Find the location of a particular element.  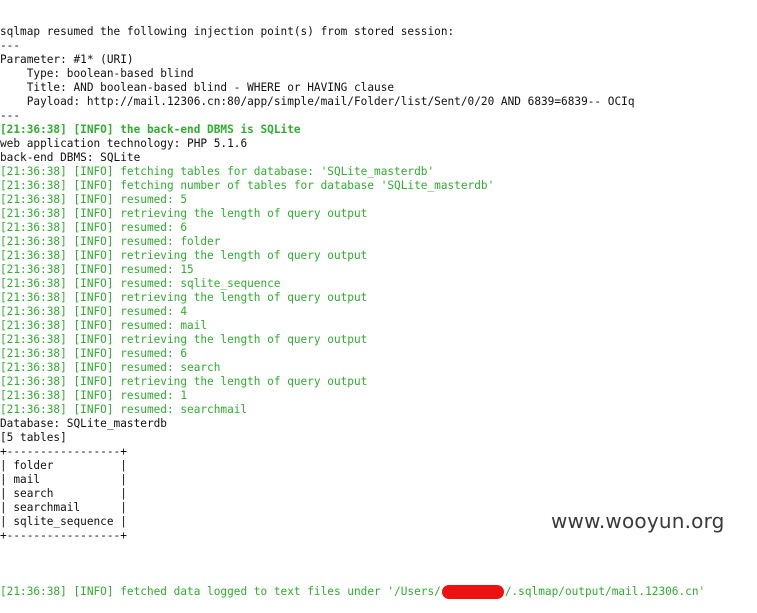

terminal-line: +-----------------+ is located at coordinates (63, 451).